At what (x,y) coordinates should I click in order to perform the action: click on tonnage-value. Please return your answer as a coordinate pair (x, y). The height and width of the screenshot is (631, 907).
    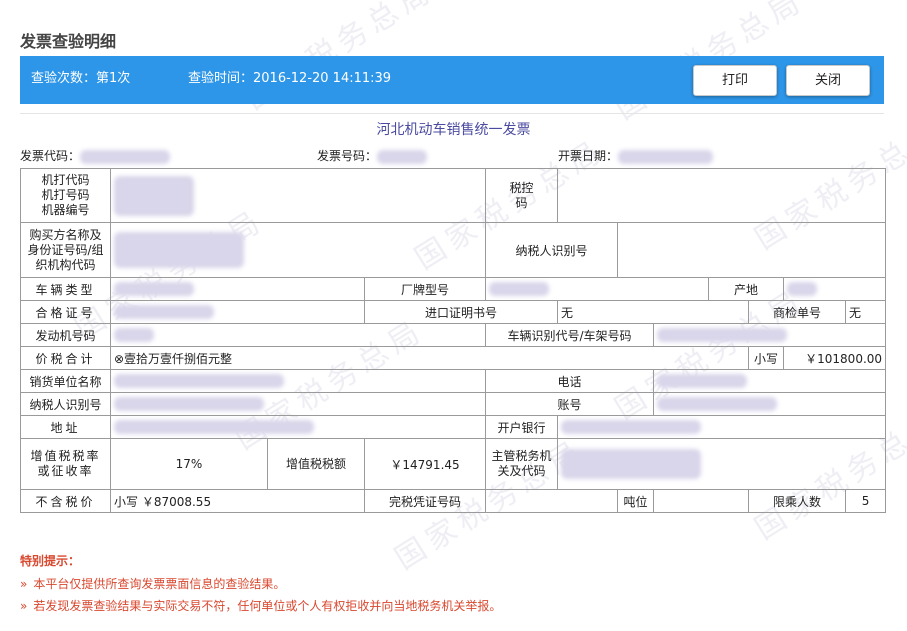
    Looking at the image, I should click on (701, 501).